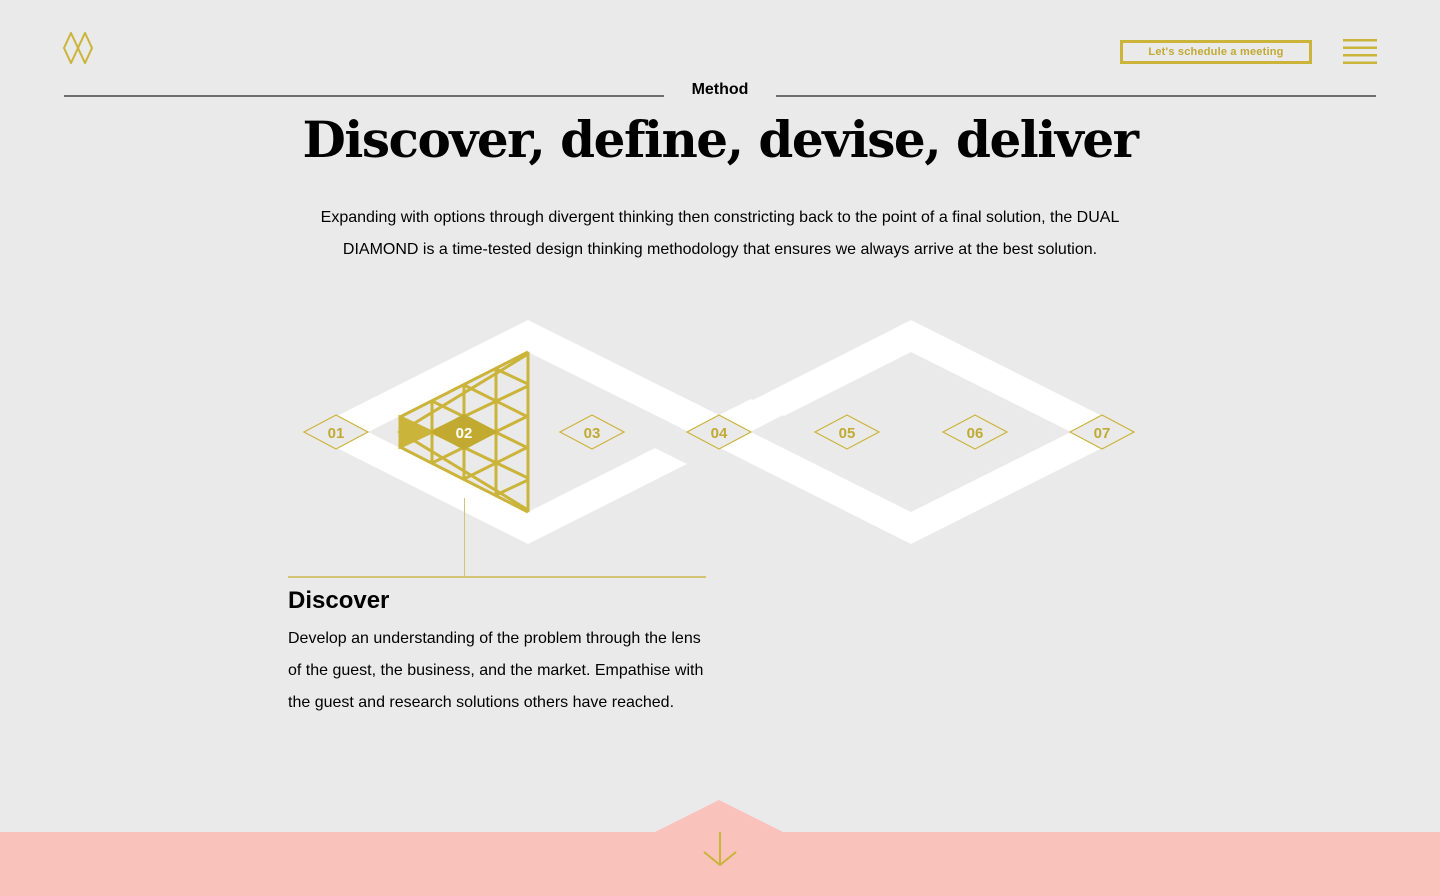 The width and height of the screenshot is (1440, 896). What do you see at coordinates (721, 139) in the screenshot?
I see `page-title: Discover, define, devise, deliver` at bounding box center [721, 139].